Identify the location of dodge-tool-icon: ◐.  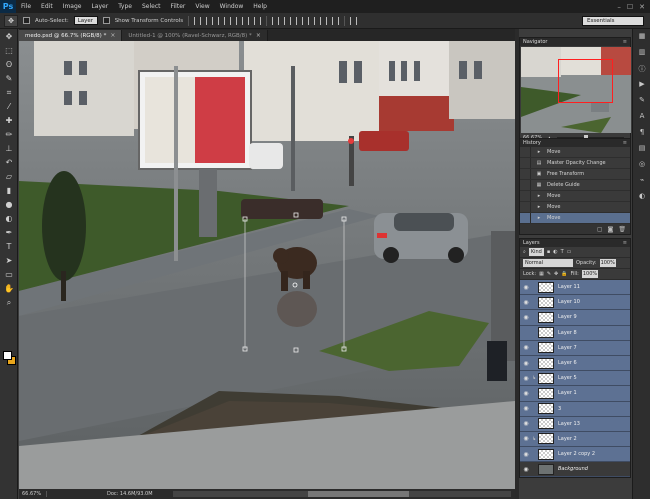
(9, 218).